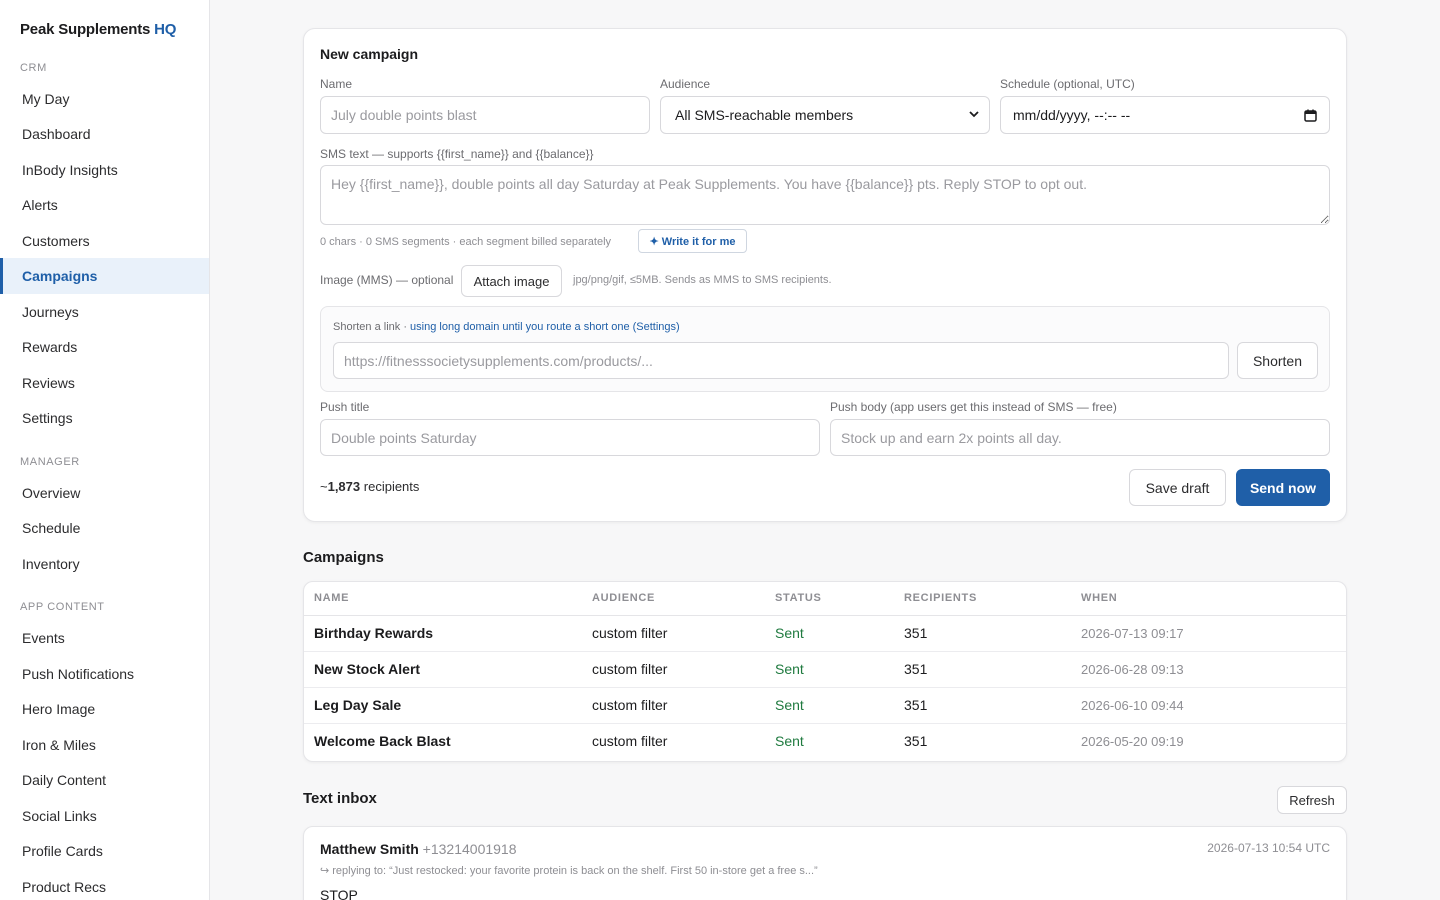 This screenshot has width=1440, height=900. What do you see at coordinates (370, 327) in the screenshot?
I see `shorten-label-text: Shorten a link ·` at bounding box center [370, 327].